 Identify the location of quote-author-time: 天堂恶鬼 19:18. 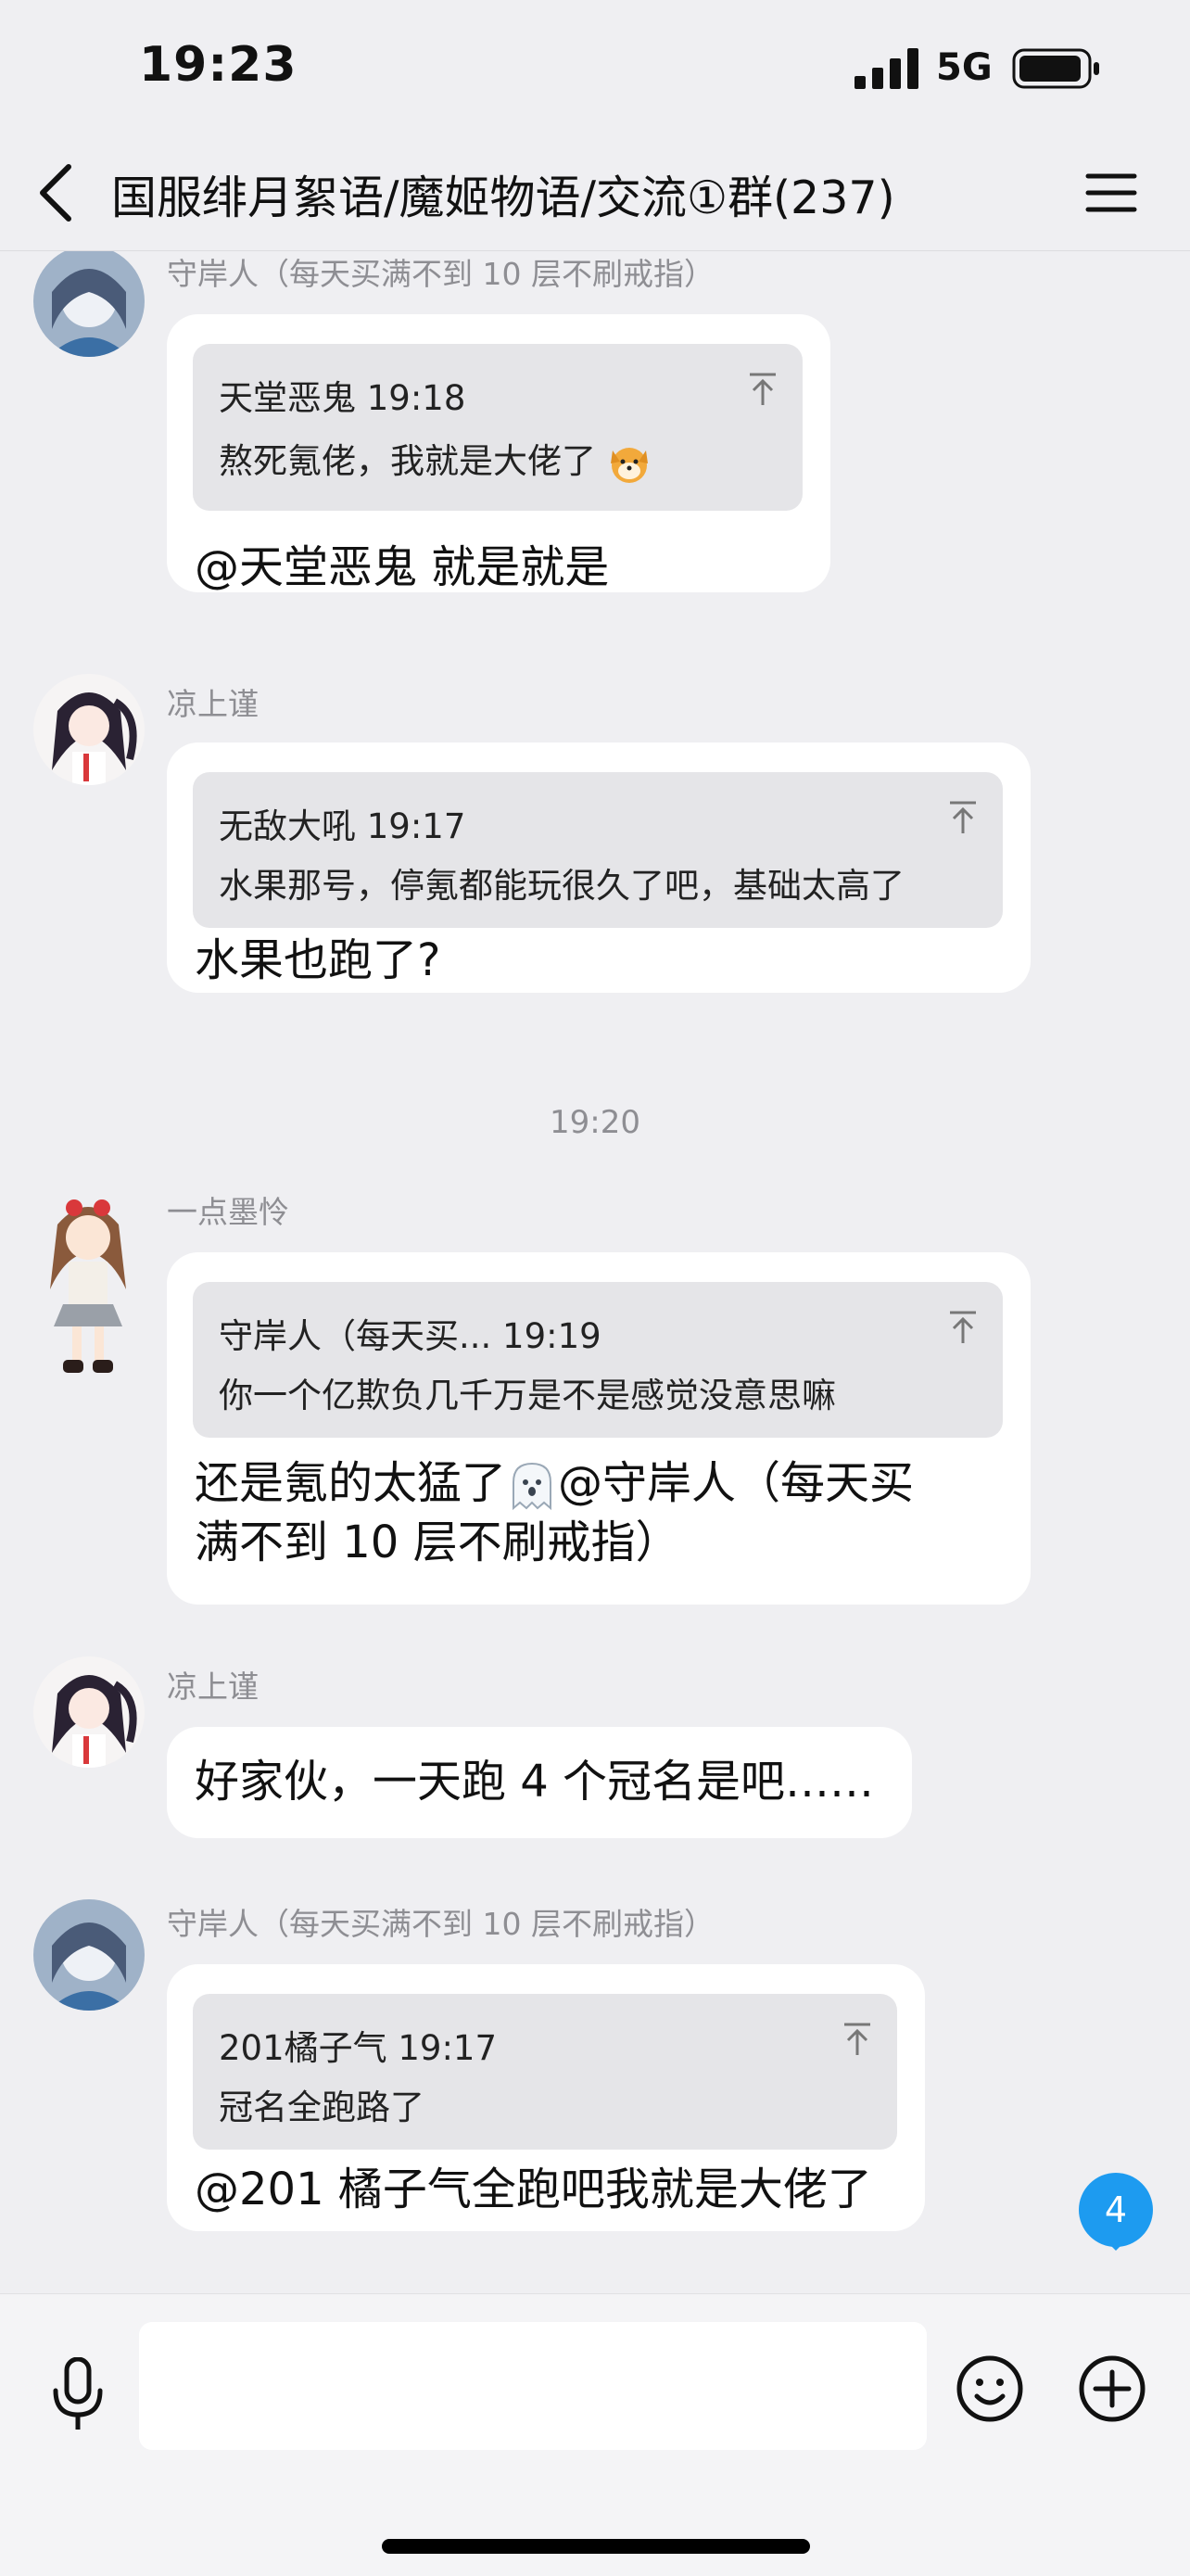
(342, 398).